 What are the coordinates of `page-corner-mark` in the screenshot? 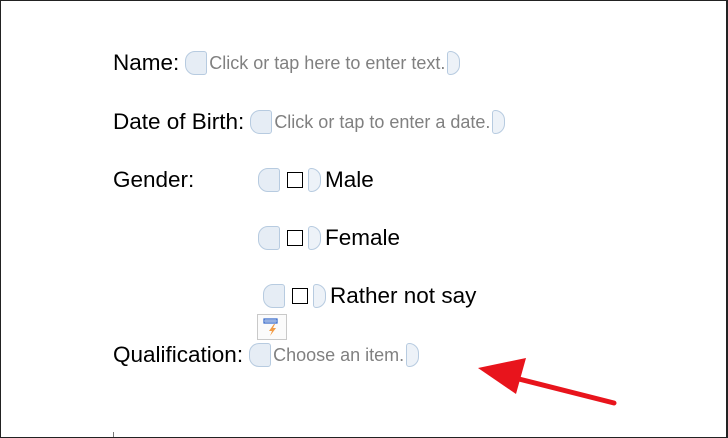 It's located at (113, 434).